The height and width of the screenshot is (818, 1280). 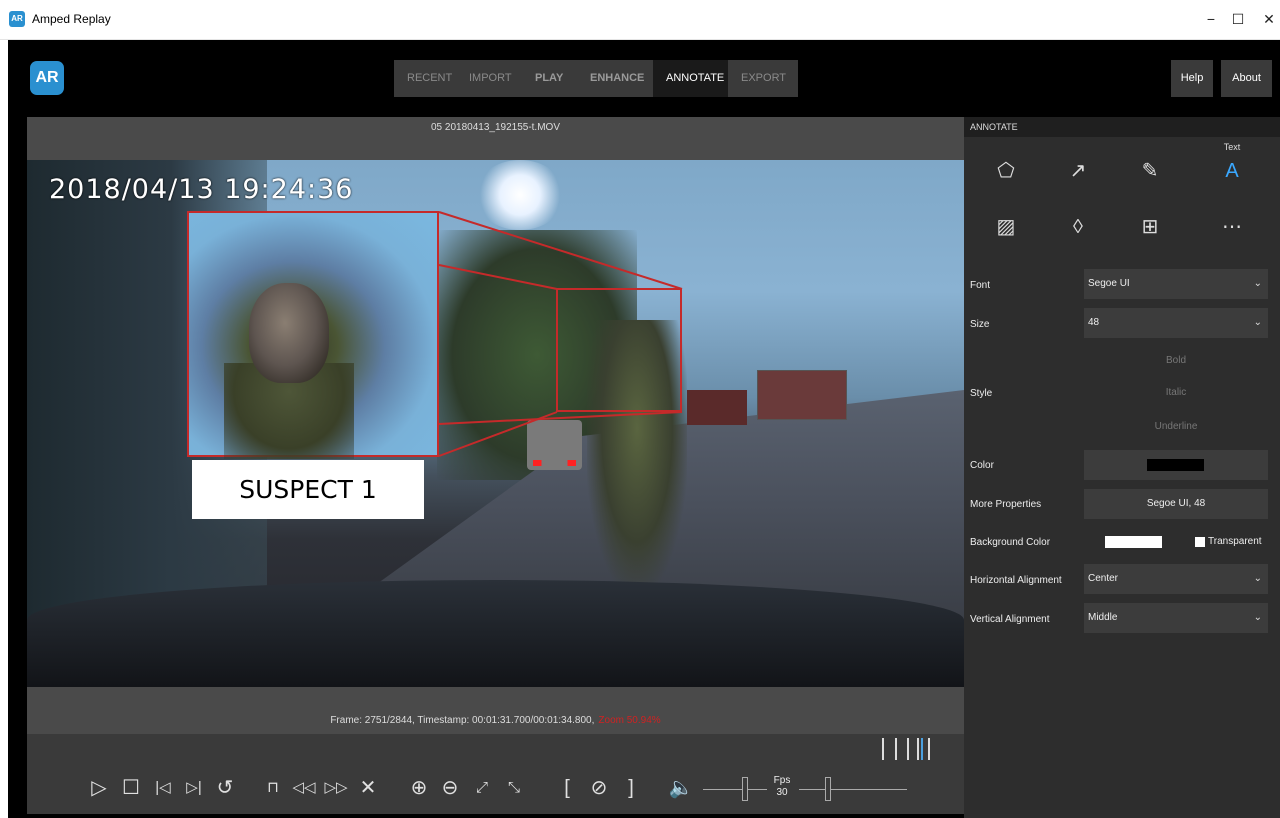 What do you see at coordinates (763, 78) in the screenshot?
I see `tab-export: EXPORT` at bounding box center [763, 78].